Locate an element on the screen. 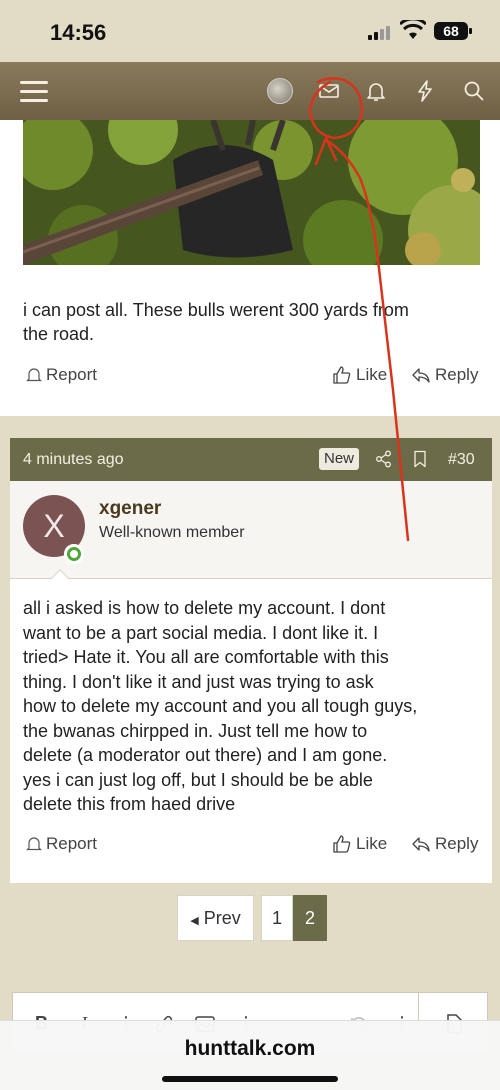  online-status-icon is located at coordinates (74, 554).